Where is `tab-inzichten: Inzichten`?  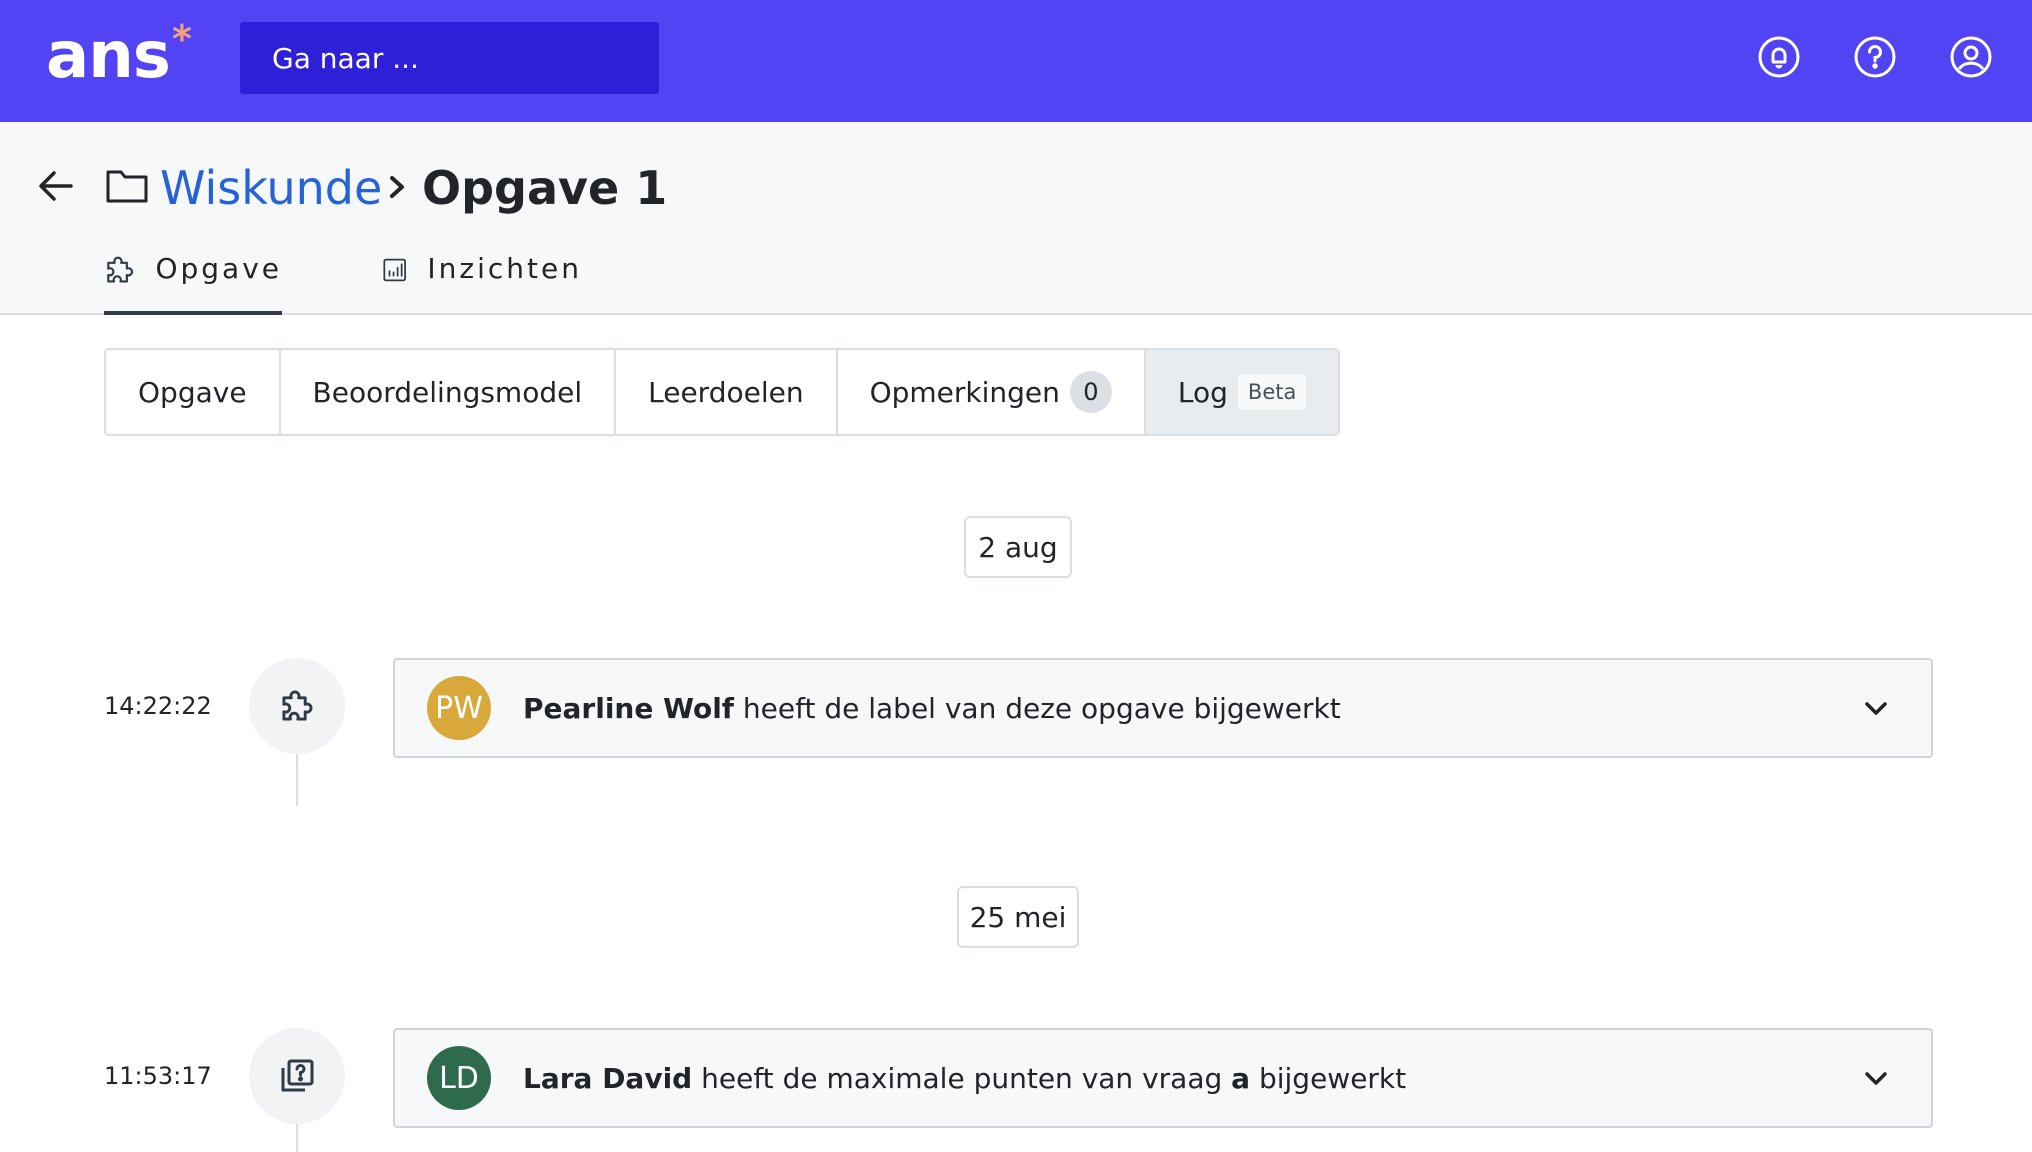 tab-inzichten: Inzichten is located at coordinates (482, 278).